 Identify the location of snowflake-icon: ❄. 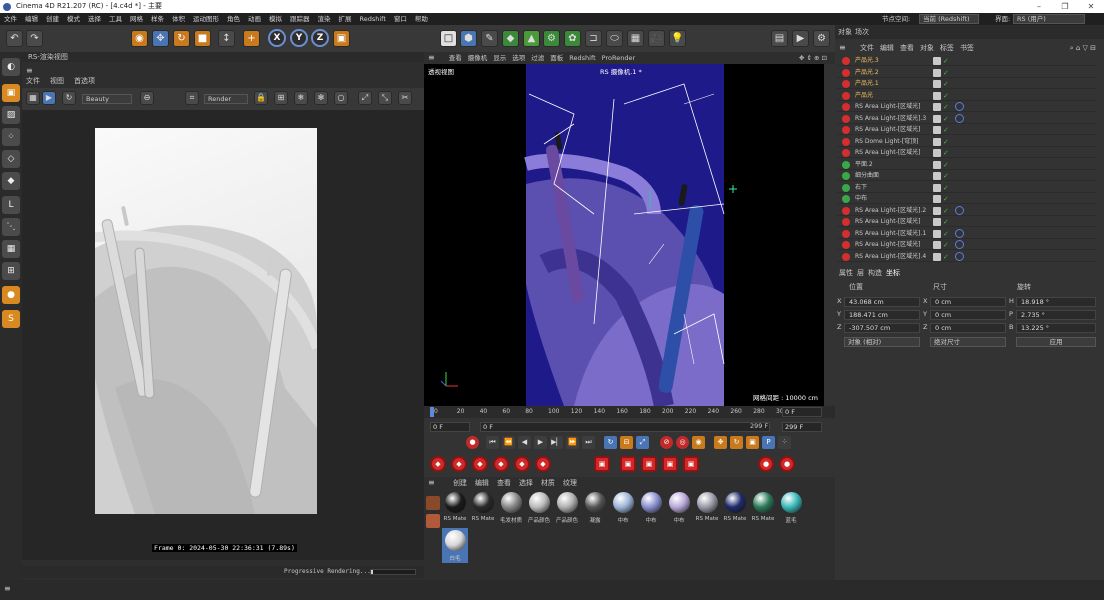
(301, 98).